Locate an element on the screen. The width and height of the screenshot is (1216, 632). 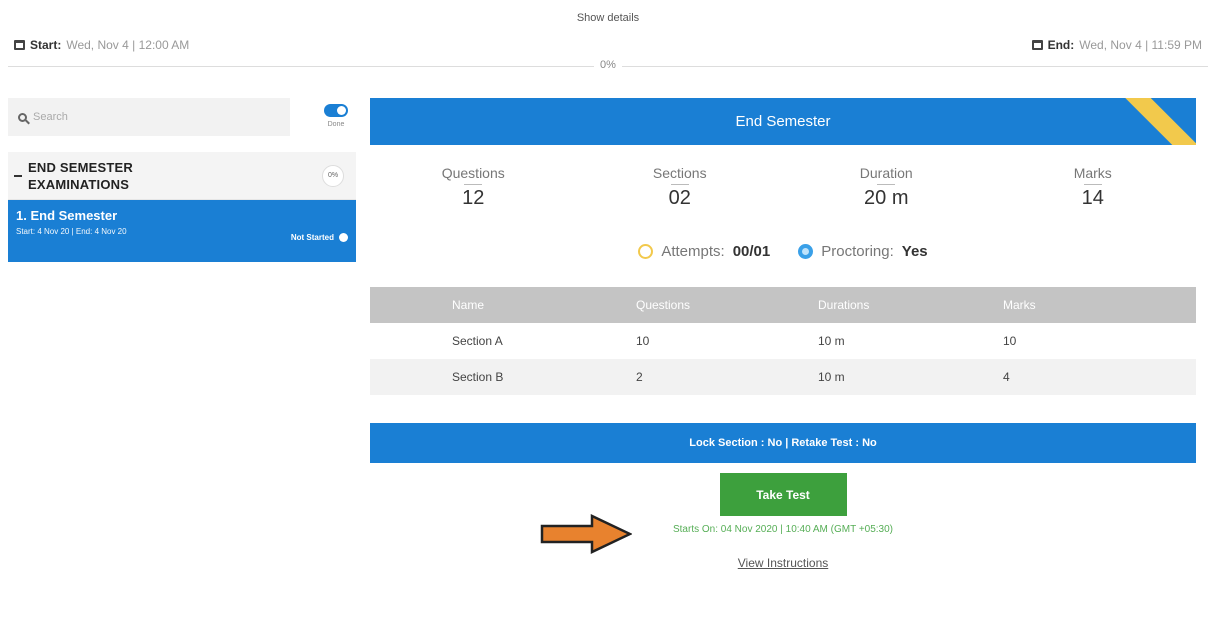
stat-value: 14 is located at coordinates (1092, 198).